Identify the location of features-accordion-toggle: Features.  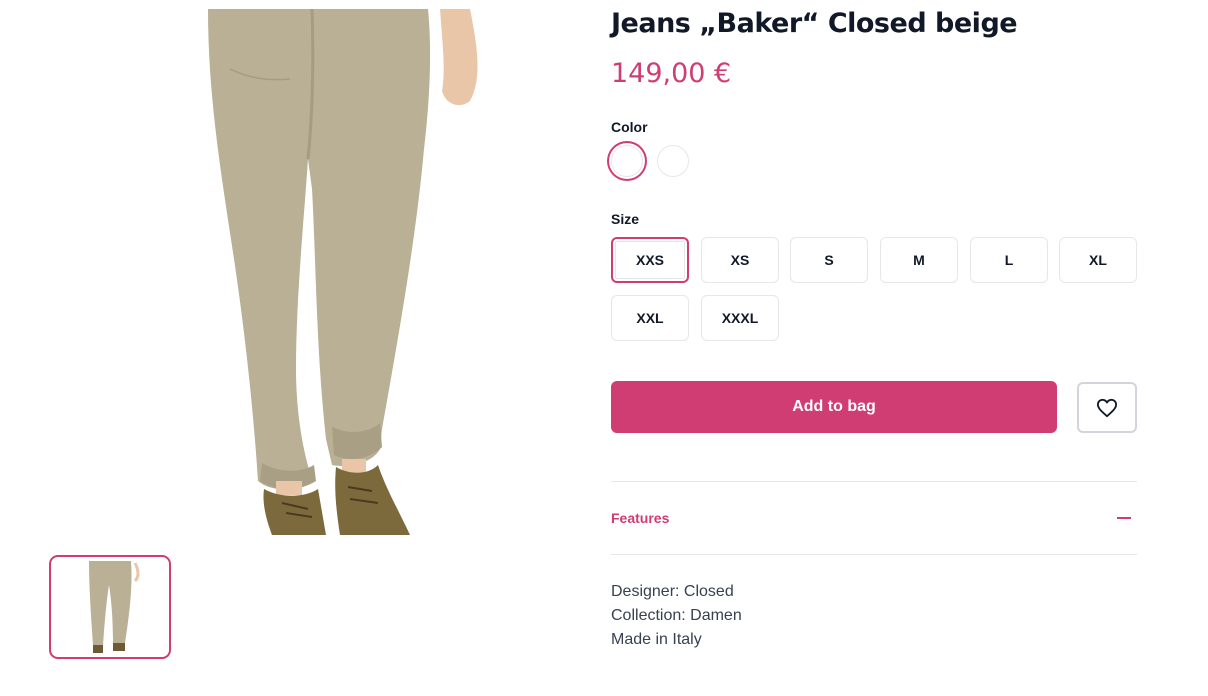
(874, 518).